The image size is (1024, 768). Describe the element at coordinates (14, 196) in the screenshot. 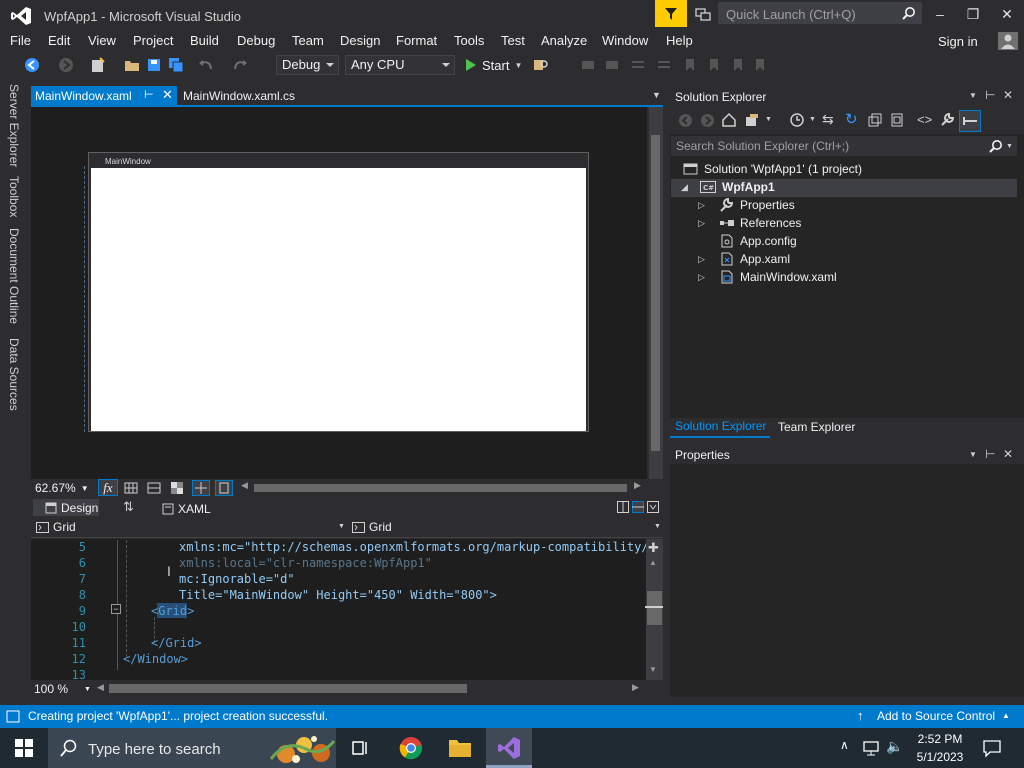

I see `toolbox-tab: Toolbox` at that location.